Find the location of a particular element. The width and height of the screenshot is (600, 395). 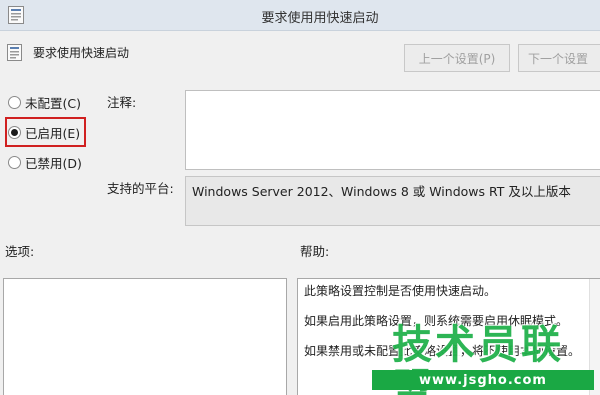

radio-disabled: 已禁用(D) is located at coordinates (45, 162).